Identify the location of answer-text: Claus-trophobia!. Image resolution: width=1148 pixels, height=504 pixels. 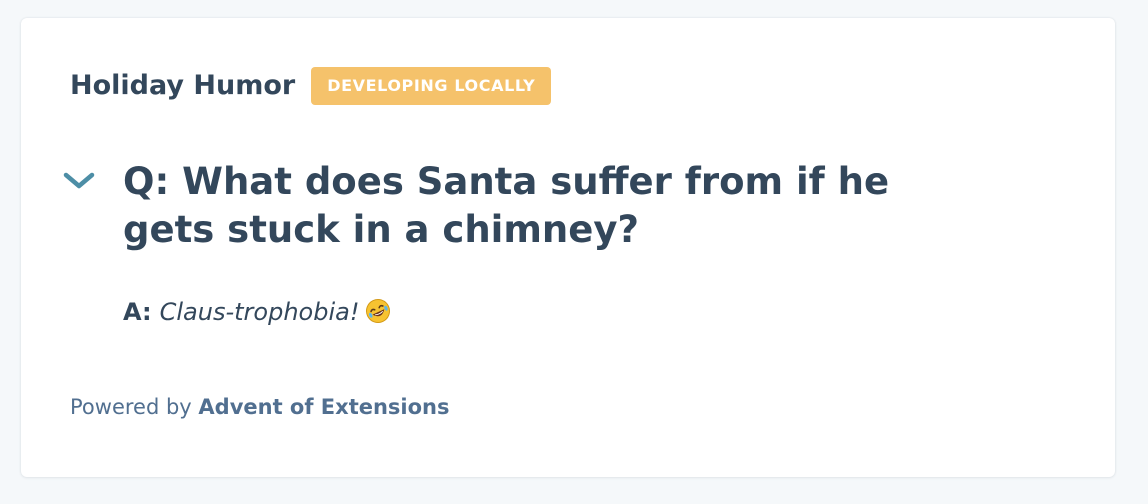
(259, 312).